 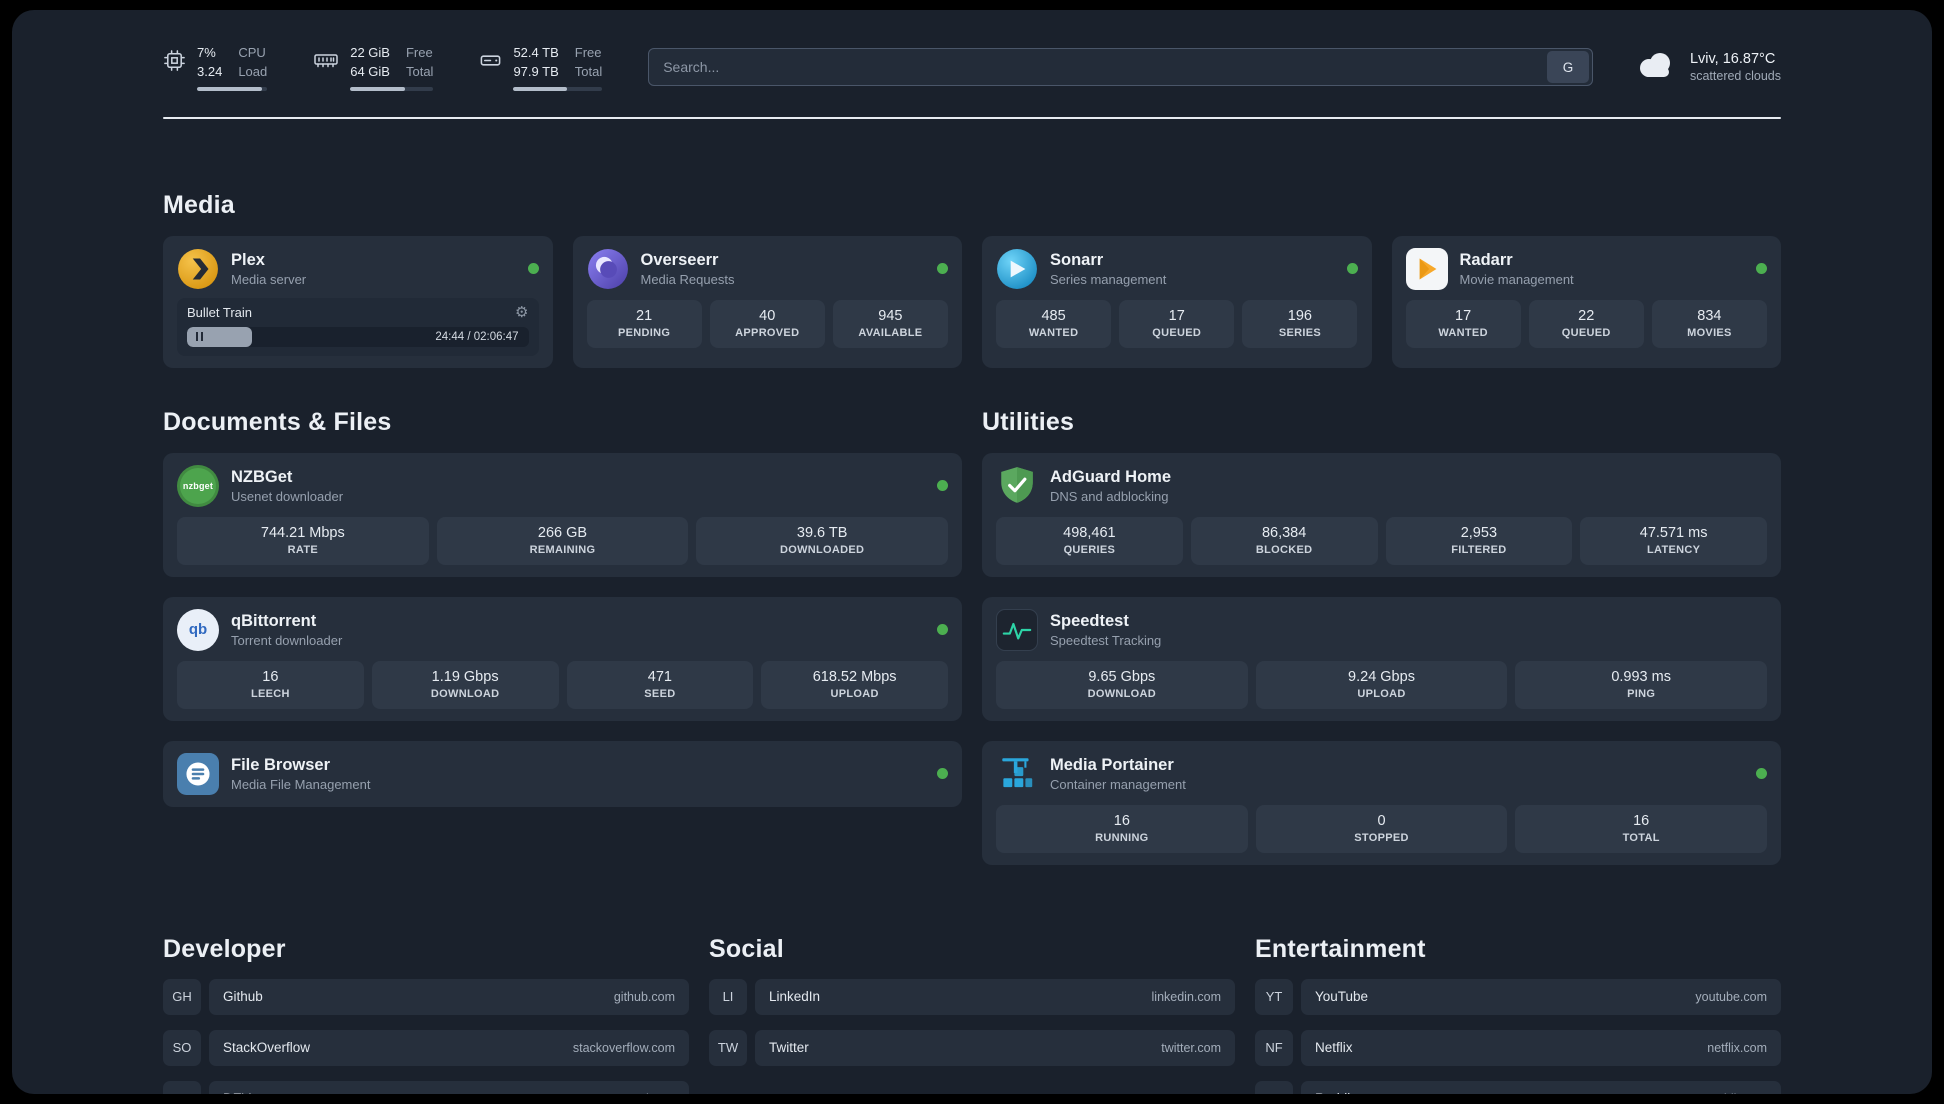 What do you see at coordinates (1340, 948) in the screenshot?
I see `entertainment-section-title: Entertainment` at bounding box center [1340, 948].